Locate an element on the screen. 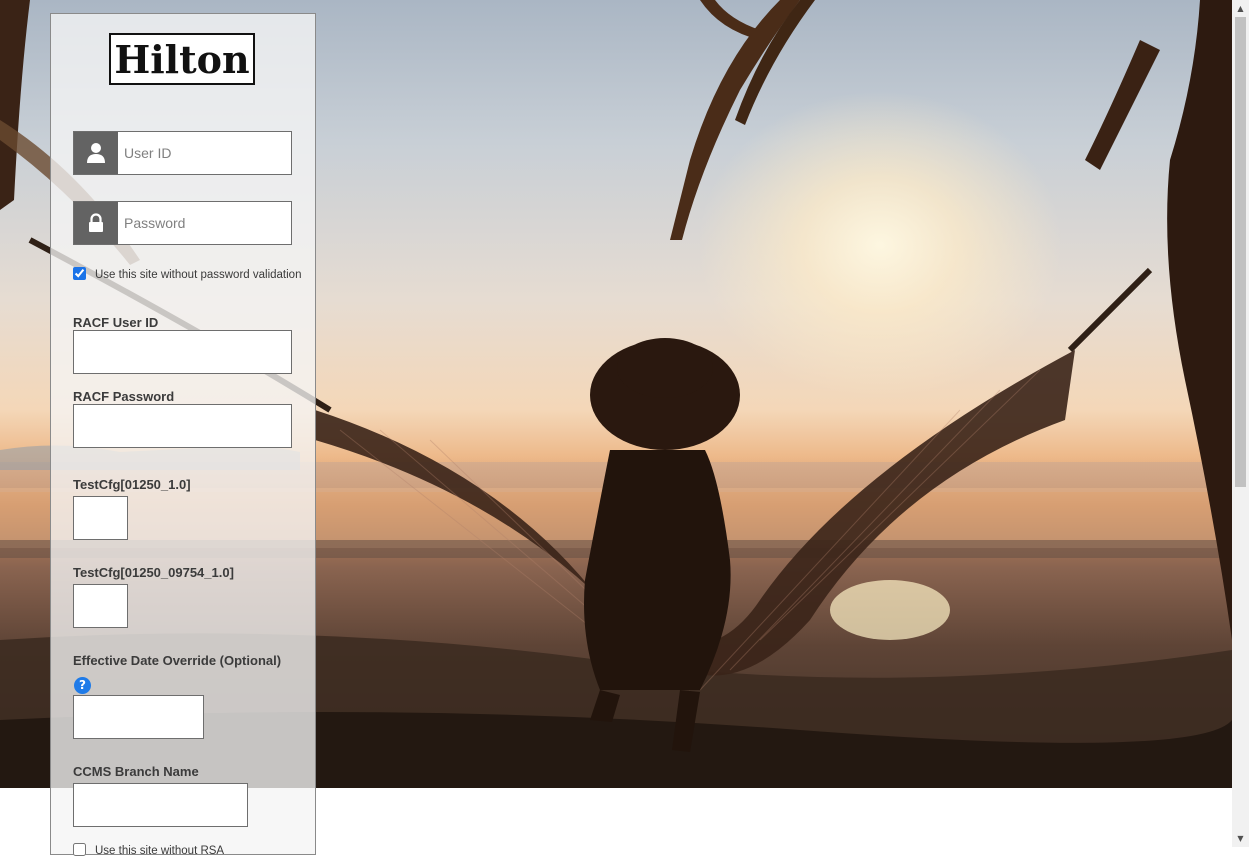  testcfg-1-input is located at coordinates (100, 518).